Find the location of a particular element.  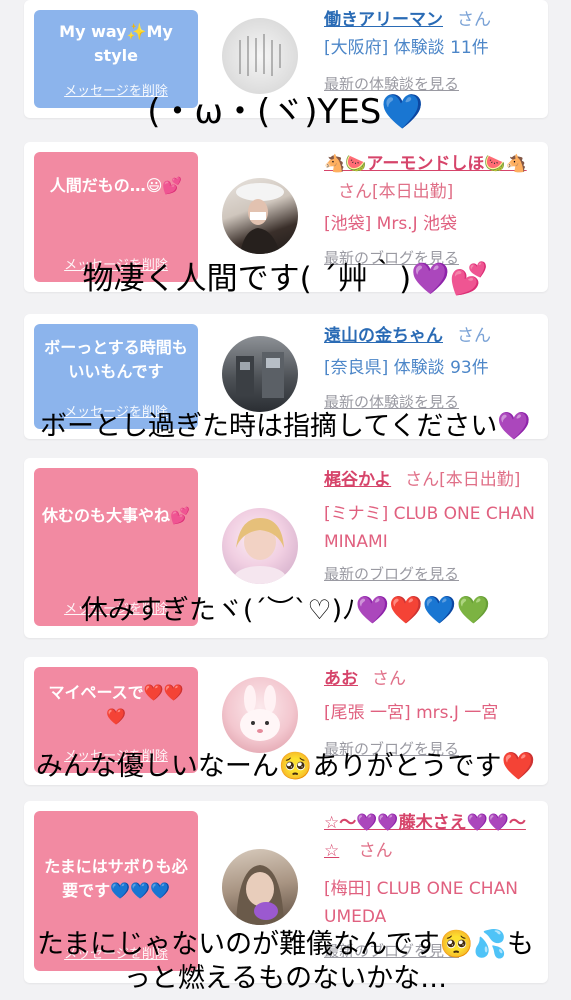

cast-info: あお さん [尾張 一宮] mrs.J 一宮 最新のブログを見る is located at coordinates (430, 714).